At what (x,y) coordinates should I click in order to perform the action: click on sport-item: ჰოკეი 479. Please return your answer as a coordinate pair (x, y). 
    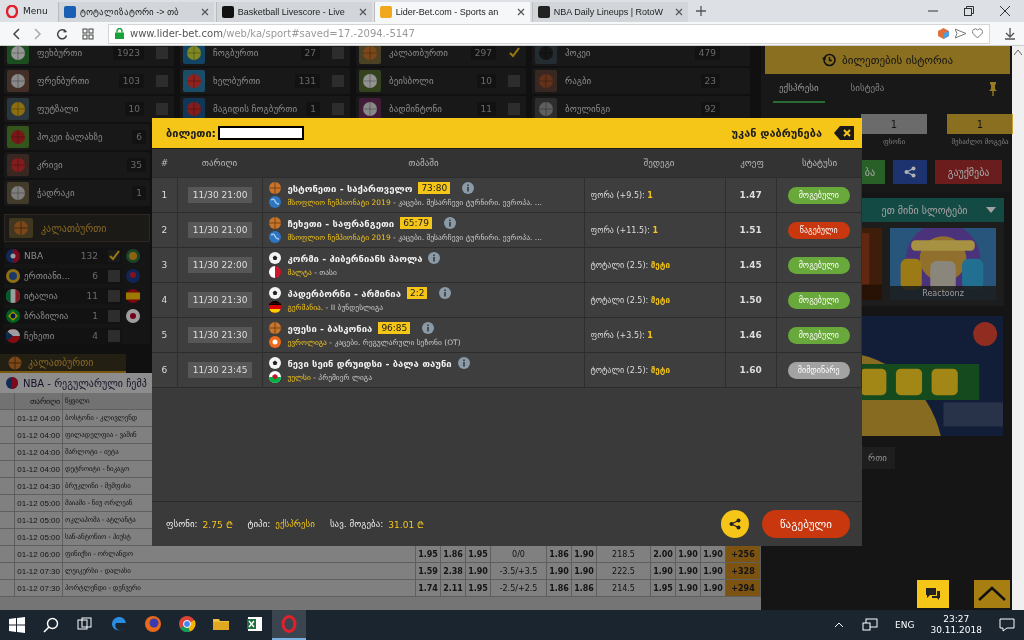
    Looking at the image, I should click on (641, 56).